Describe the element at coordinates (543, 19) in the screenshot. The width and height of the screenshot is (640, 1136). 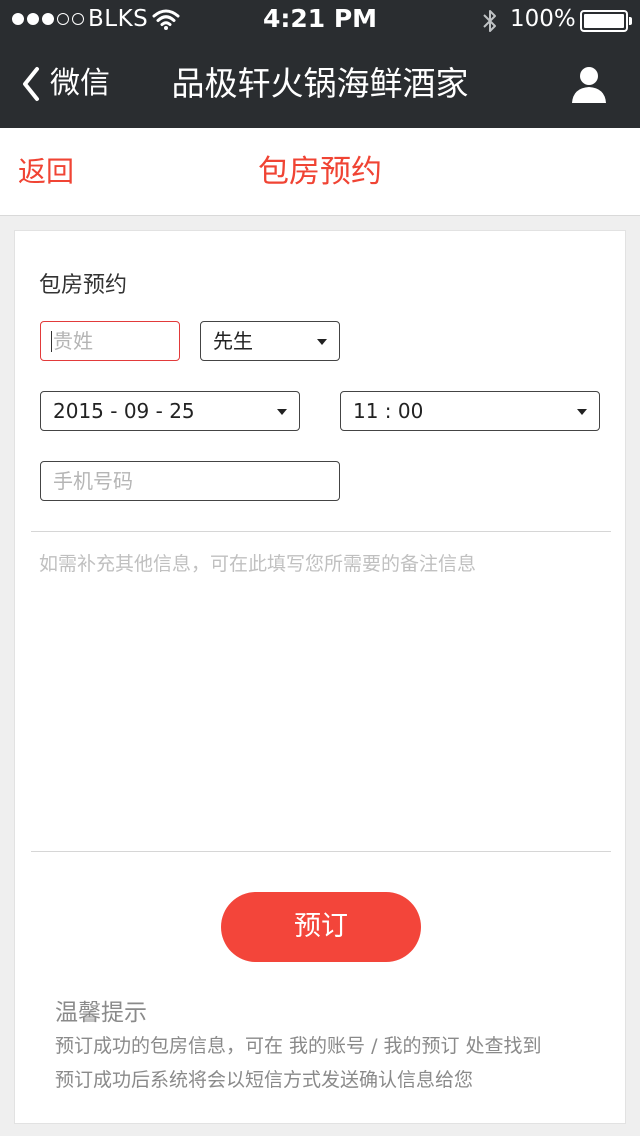
I see `battery-percent: 100%` at that location.